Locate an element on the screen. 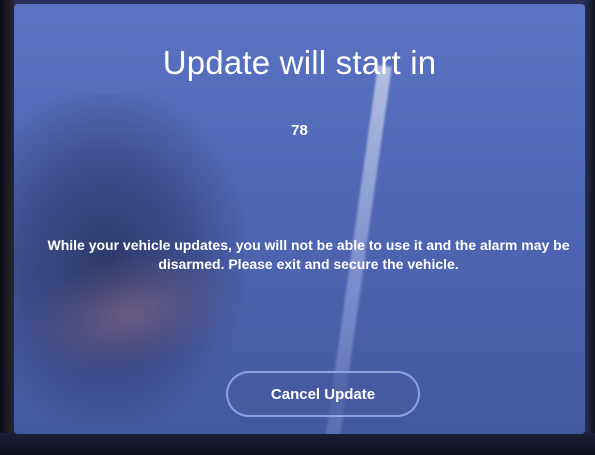  bezel-right-edge is located at coordinates (590, 227).